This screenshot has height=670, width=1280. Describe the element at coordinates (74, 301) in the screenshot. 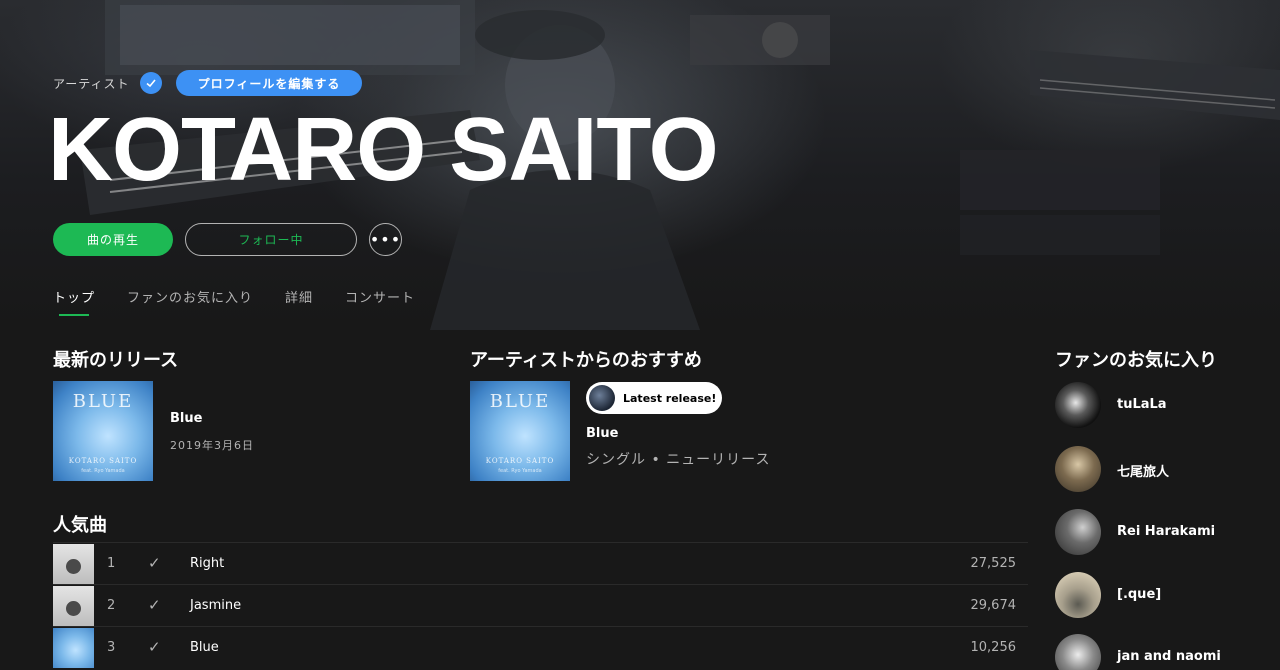

I see `tab-top: トップ` at that location.